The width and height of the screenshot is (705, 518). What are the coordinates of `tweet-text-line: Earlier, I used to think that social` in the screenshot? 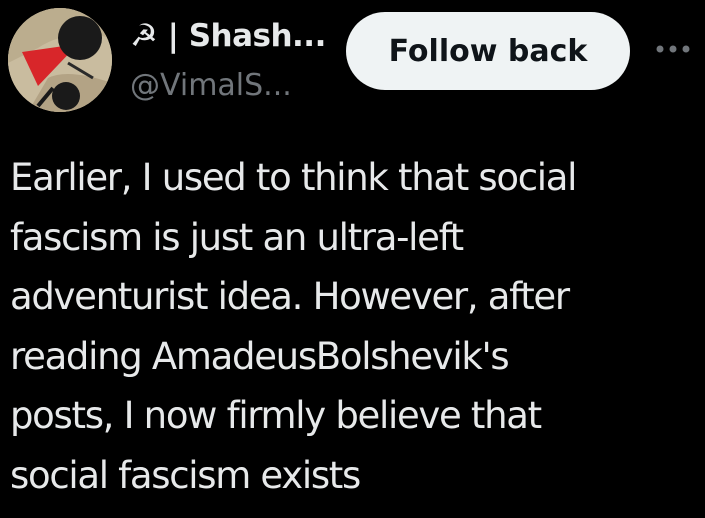 It's located at (293, 177).